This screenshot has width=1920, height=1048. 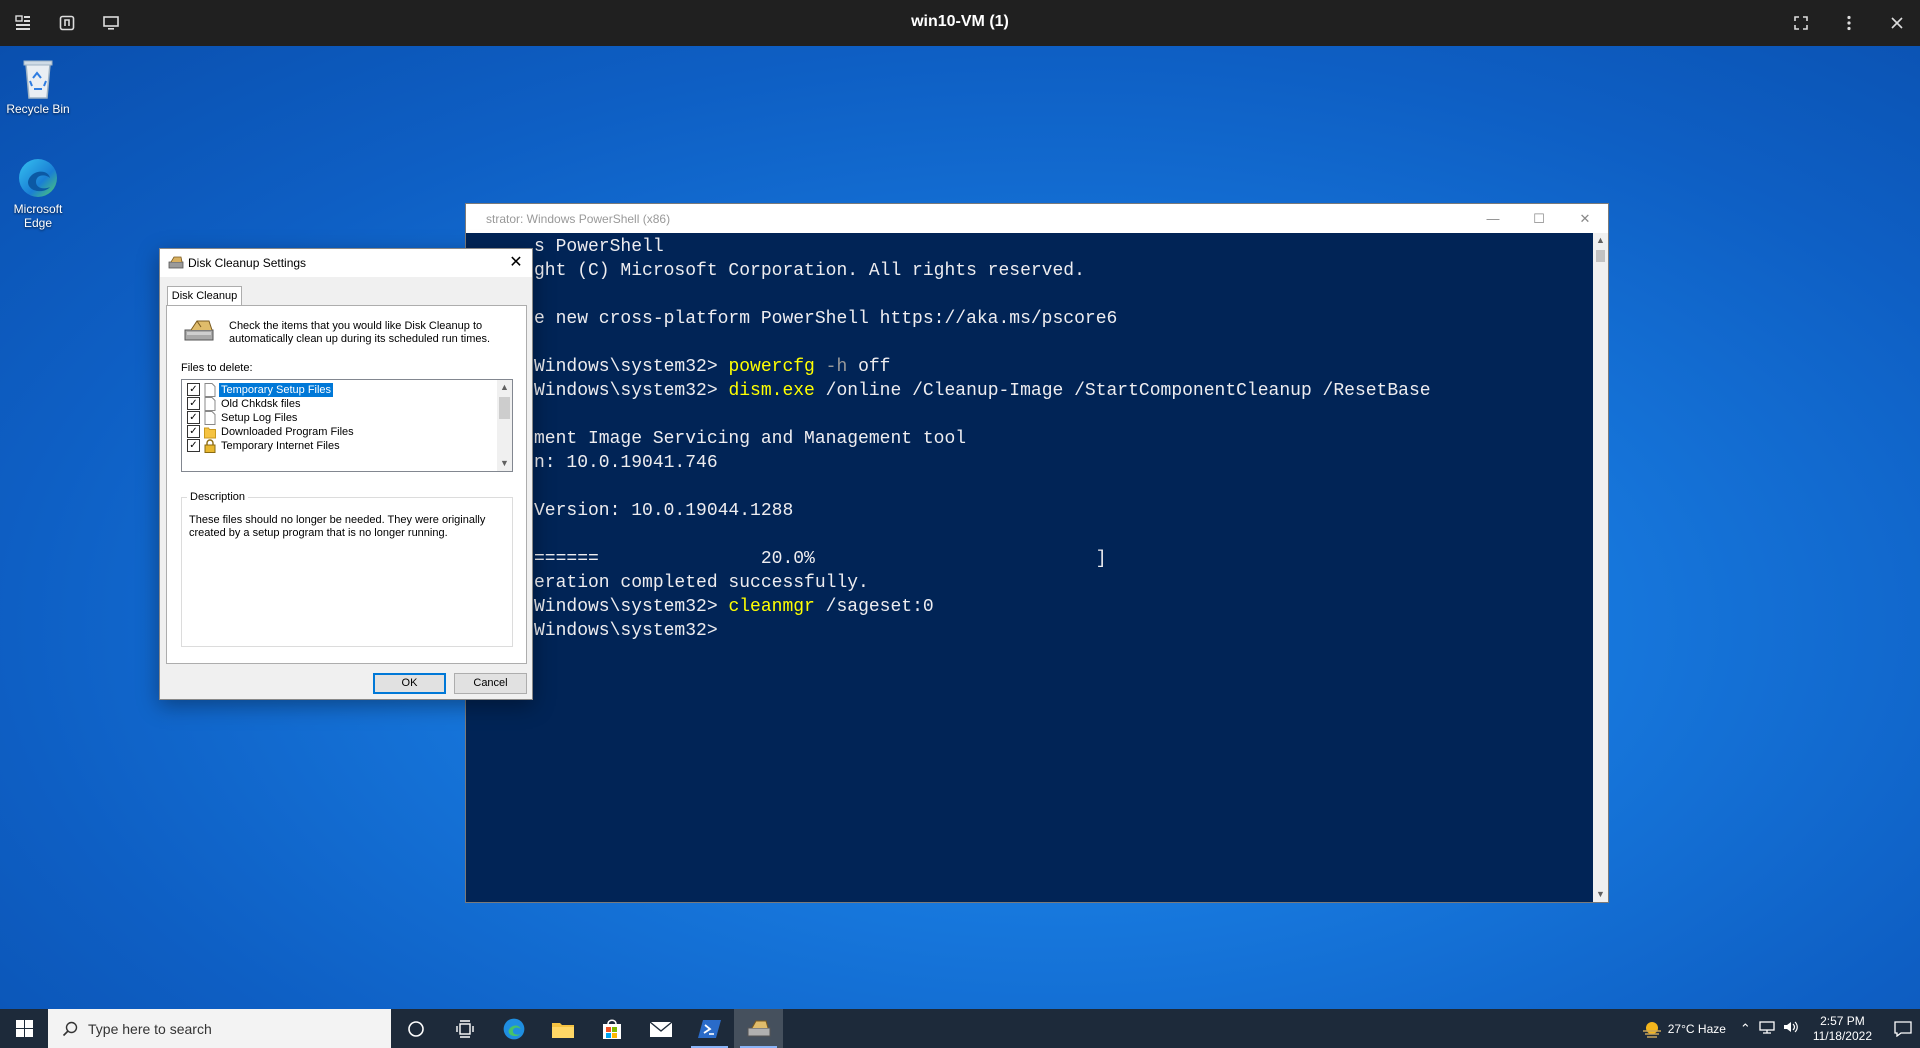 I want to click on task-view-icon, so click(x=464, y=1028).